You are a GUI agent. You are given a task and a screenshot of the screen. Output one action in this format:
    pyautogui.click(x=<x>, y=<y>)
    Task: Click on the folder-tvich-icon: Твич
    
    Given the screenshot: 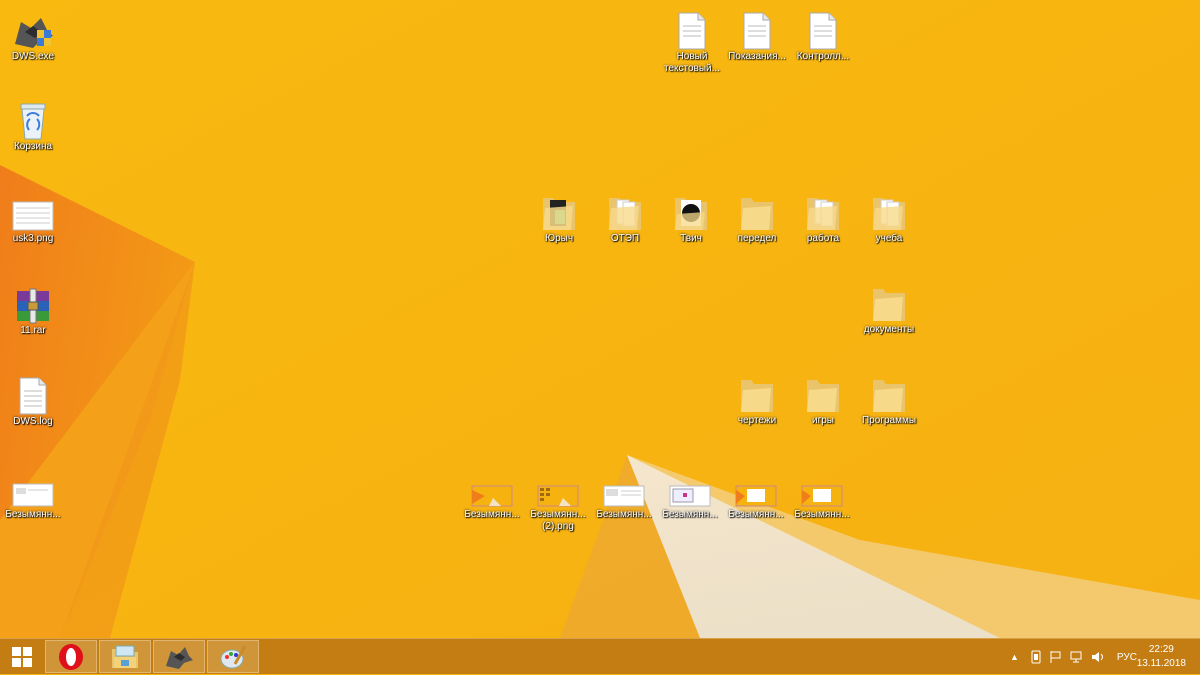 What is the action you would take?
    pyautogui.click(x=691, y=217)
    